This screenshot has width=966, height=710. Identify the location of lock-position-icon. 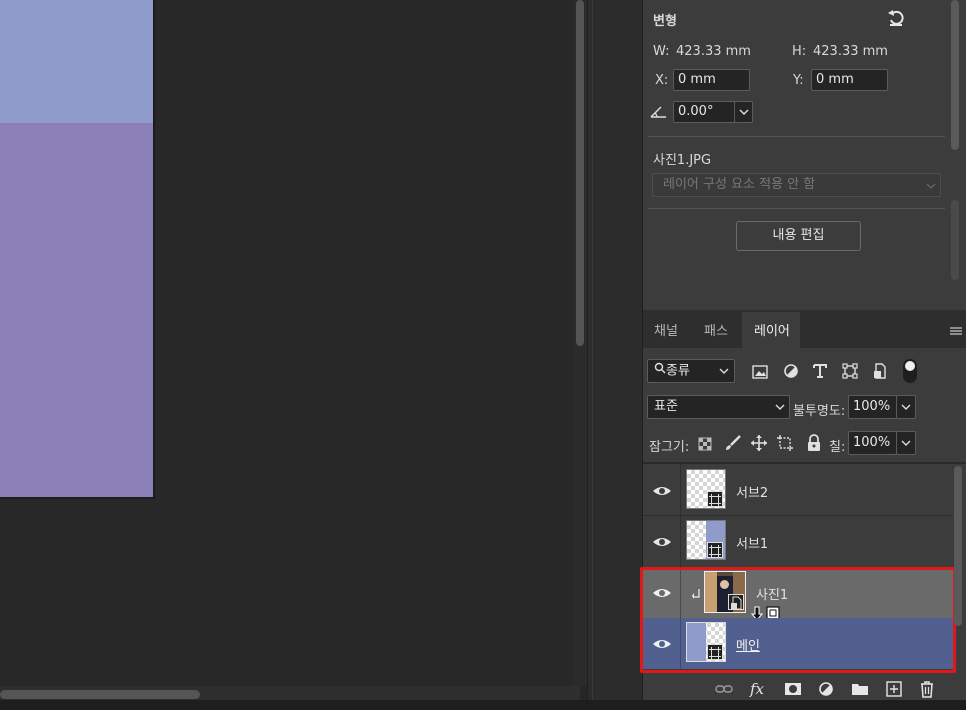
(759, 443).